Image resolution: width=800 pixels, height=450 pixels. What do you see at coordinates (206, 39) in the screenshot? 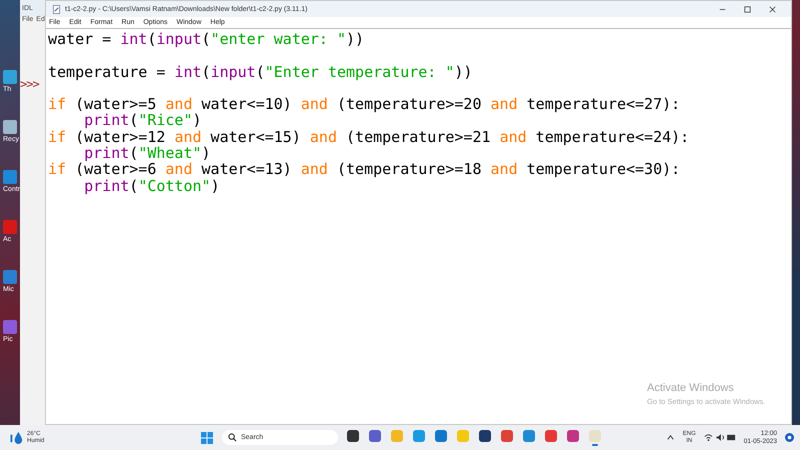
I see `code-line: water = int(input("enter water: "))` at bounding box center [206, 39].